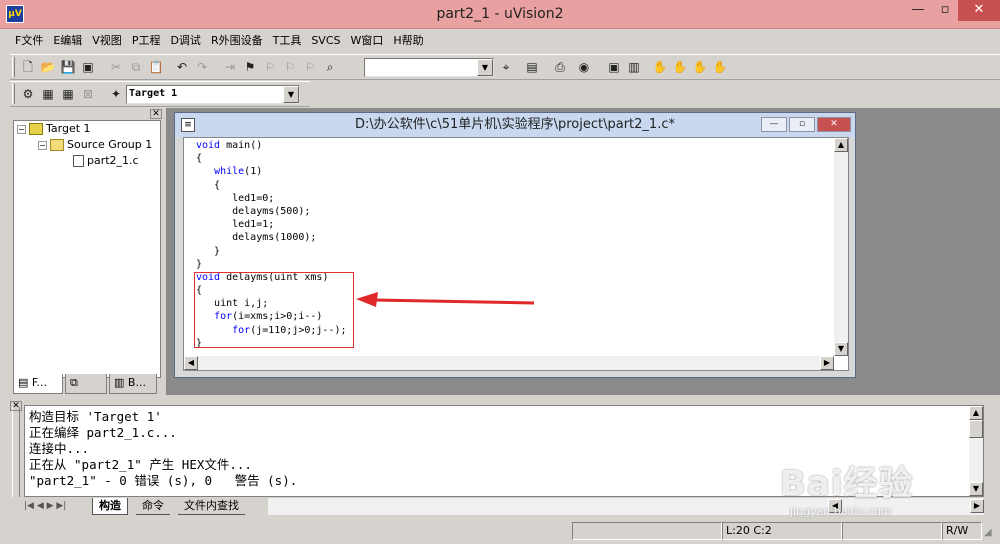  What do you see at coordinates (16, 406) in the screenshot?
I see `output-close-icon: ✕` at bounding box center [16, 406].